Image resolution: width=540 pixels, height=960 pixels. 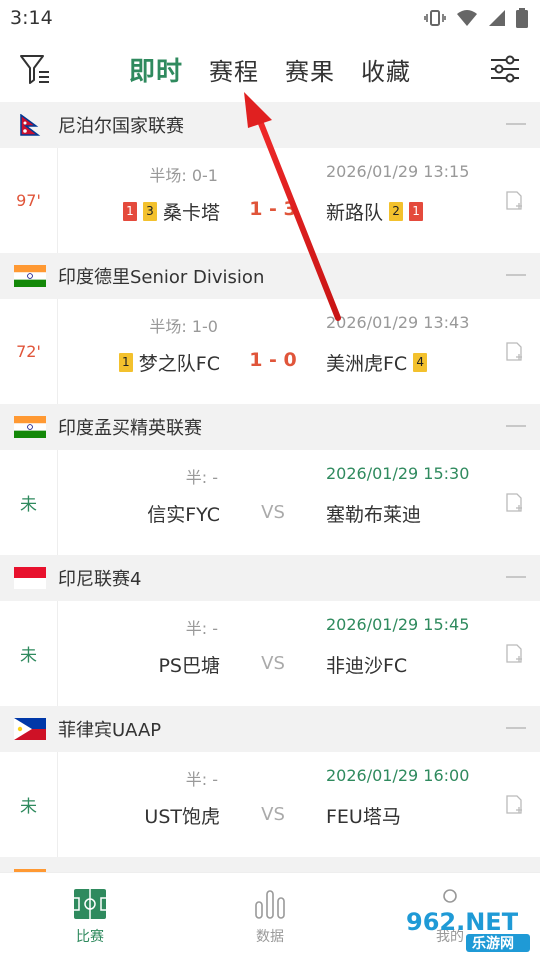 I want to click on home-team: PS巴塘, so click(x=189, y=664).